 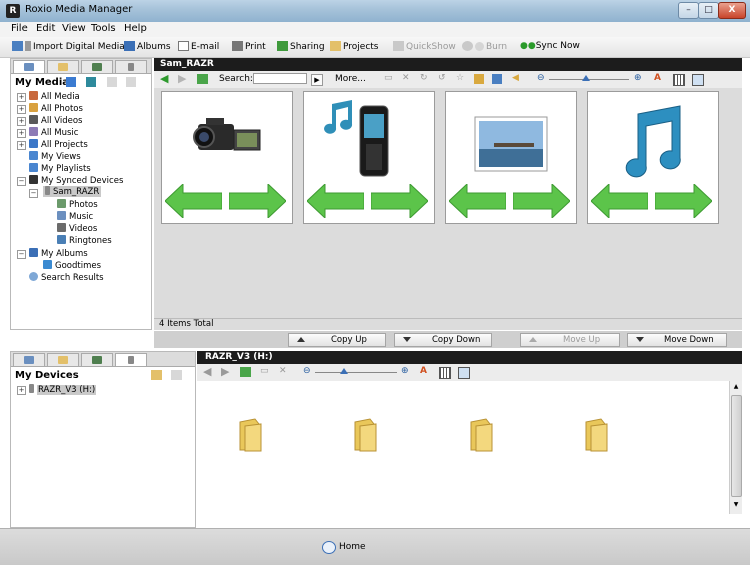 What do you see at coordinates (55, 156) in the screenshot?
I see `tree-item-my-views: My Views` at bounding box center [55, 156].